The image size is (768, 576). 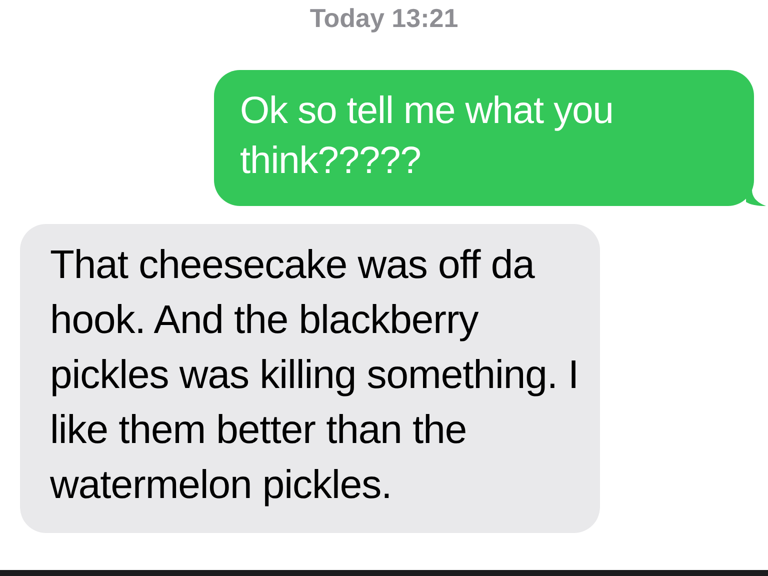 What do you see at coordinates (756, 198) in the screenshot?
I see `bubble-tail` at bounding box center [756, 198].